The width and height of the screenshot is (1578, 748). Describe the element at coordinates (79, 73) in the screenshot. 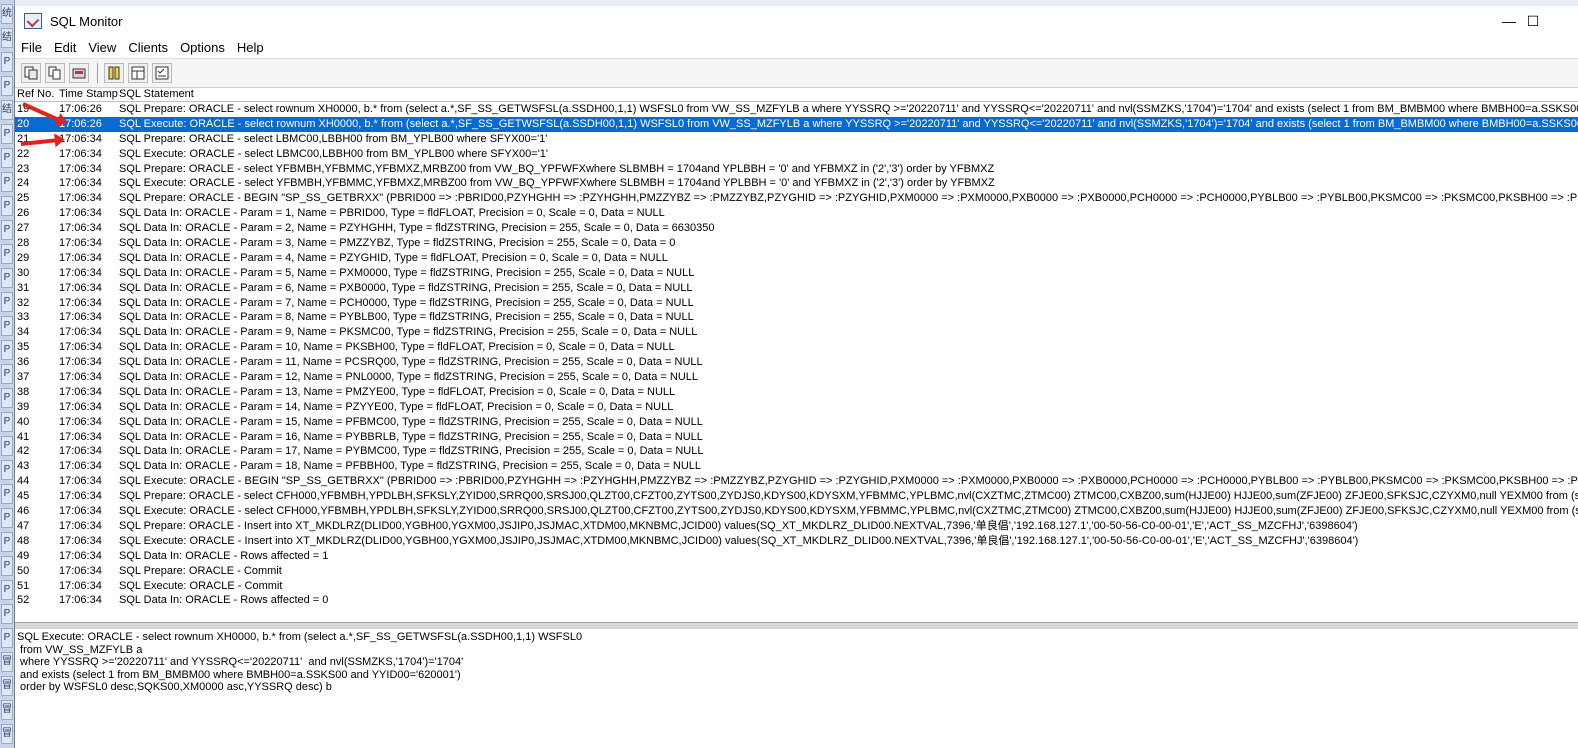

I see `print-button` at that location.